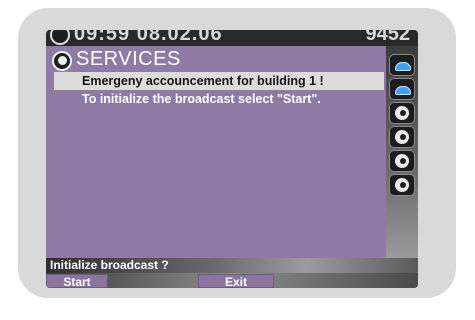 The height and width of the screenshot is (320, 475). What do you see at coordinates (232, 38) in the screenshot?
I see `status-bar: 09:59 08.02.06 9452` at bounding box center [232, 38].